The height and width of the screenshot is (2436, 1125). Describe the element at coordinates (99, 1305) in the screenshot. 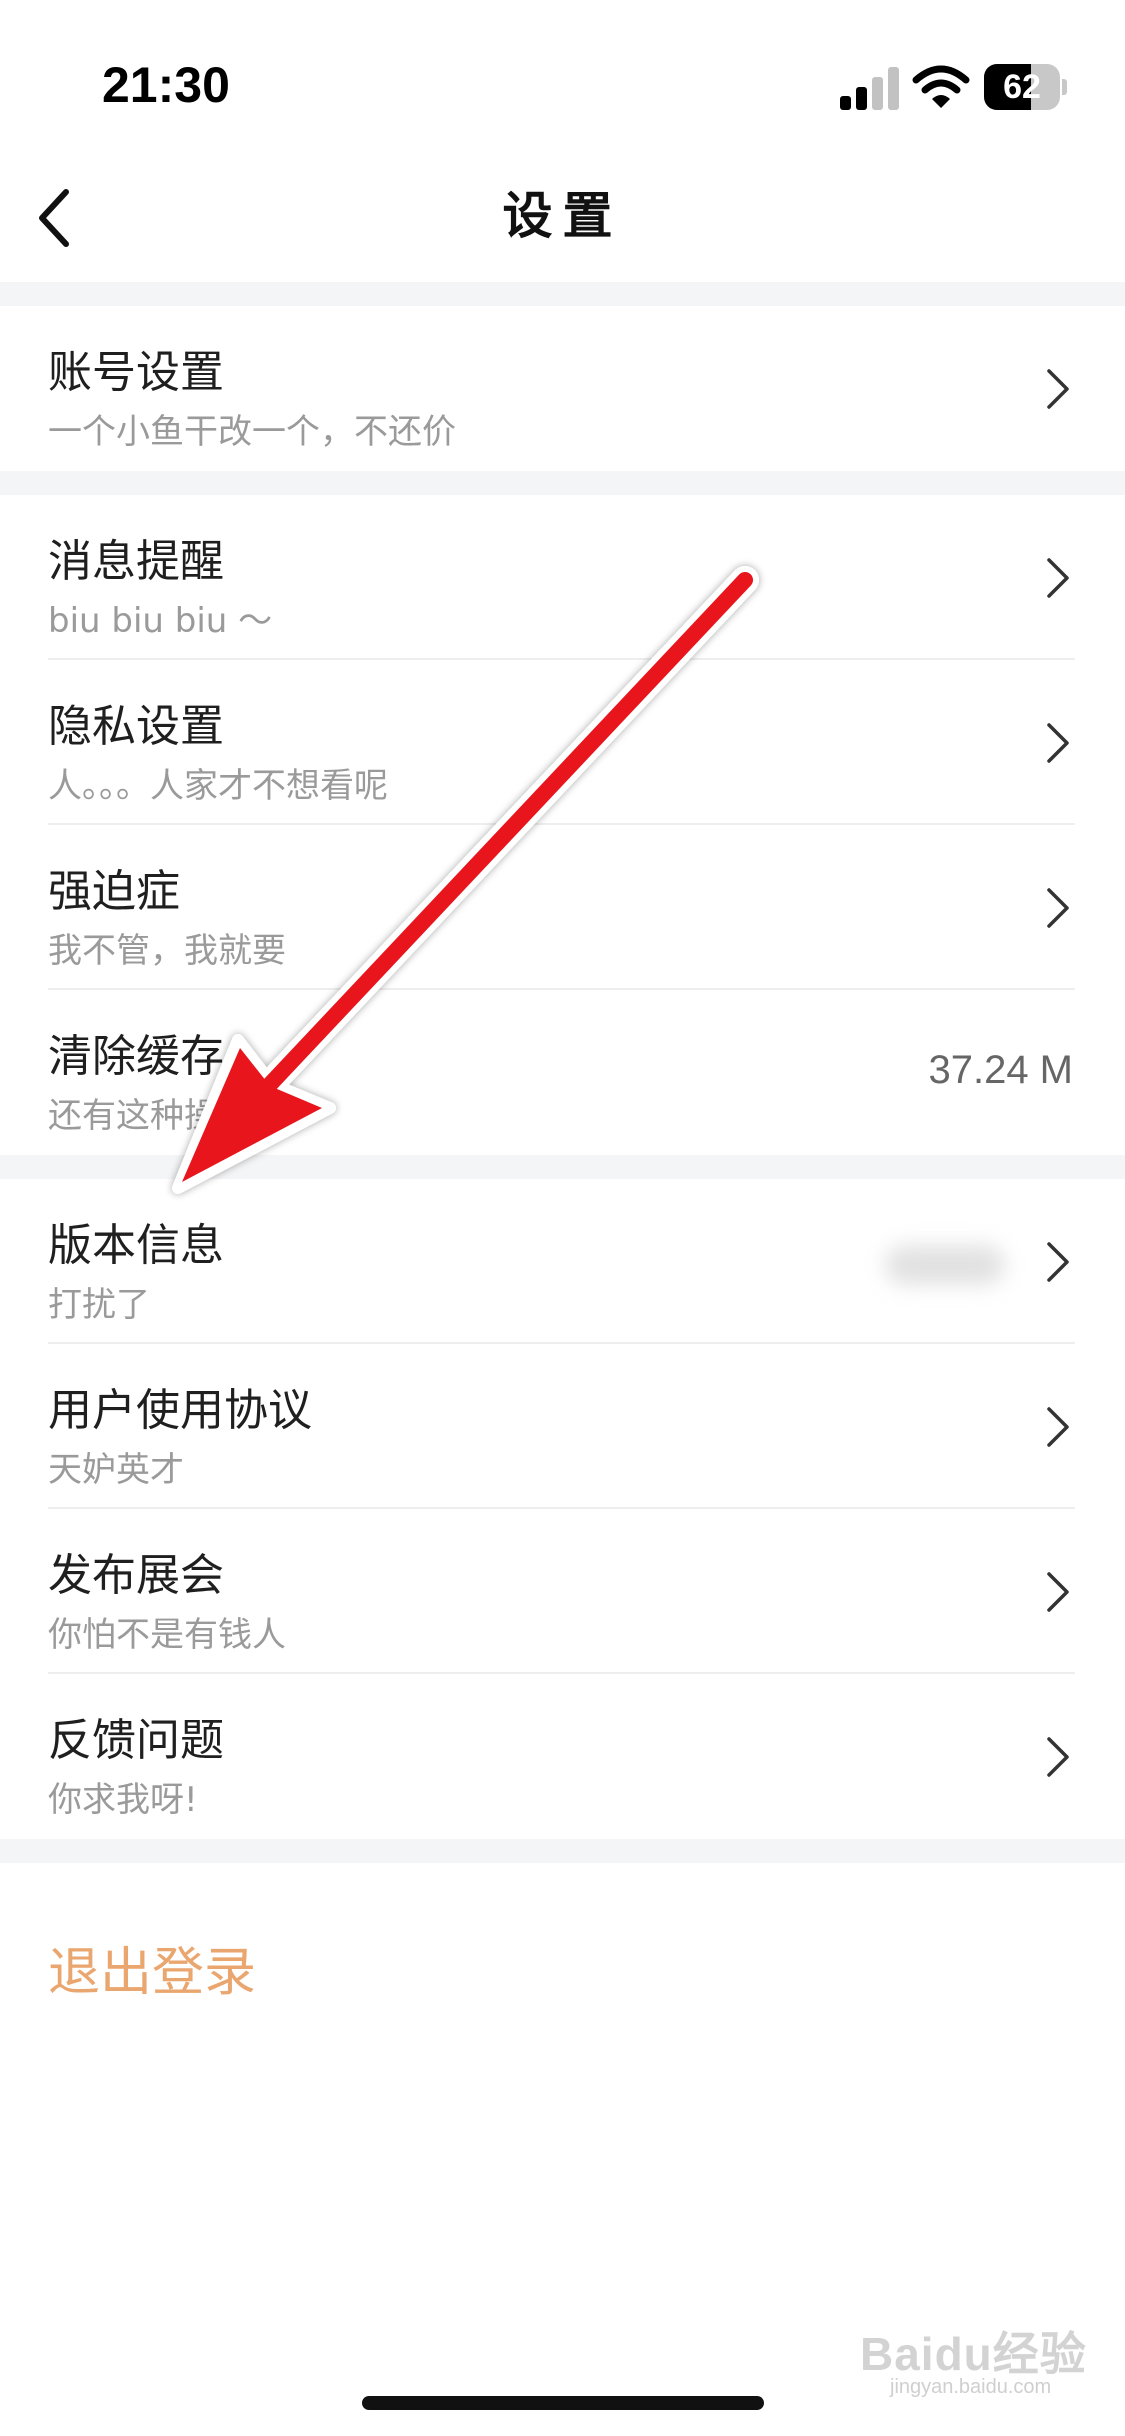

I see `settings-row-subtitle: 打扰了` at that location.